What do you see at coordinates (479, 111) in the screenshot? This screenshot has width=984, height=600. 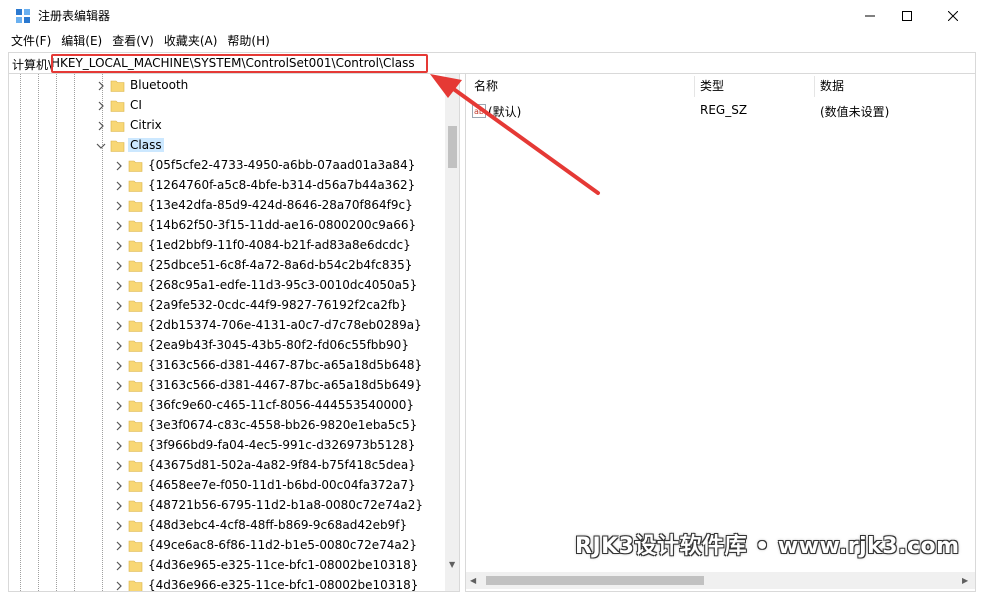 I see `svg-text: ab` at bounding box center [479, 111].